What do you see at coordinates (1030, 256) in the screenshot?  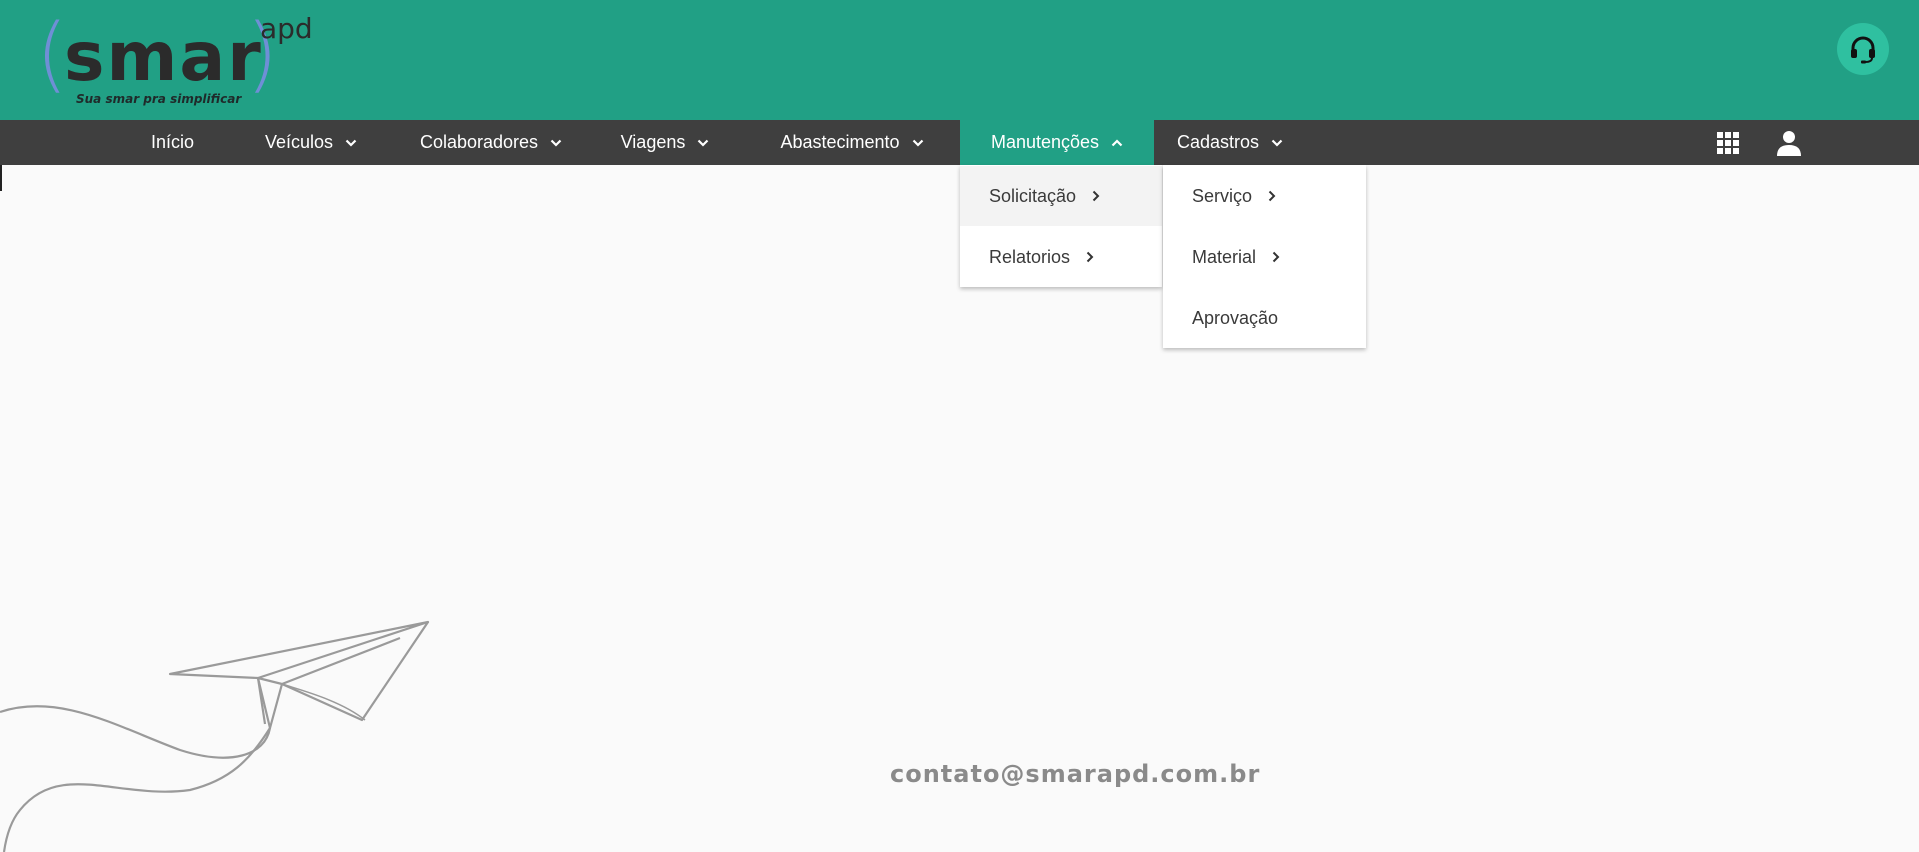 I see `menu-item-relatorios-label: Relatorios` at bounding box center [1030, 256].